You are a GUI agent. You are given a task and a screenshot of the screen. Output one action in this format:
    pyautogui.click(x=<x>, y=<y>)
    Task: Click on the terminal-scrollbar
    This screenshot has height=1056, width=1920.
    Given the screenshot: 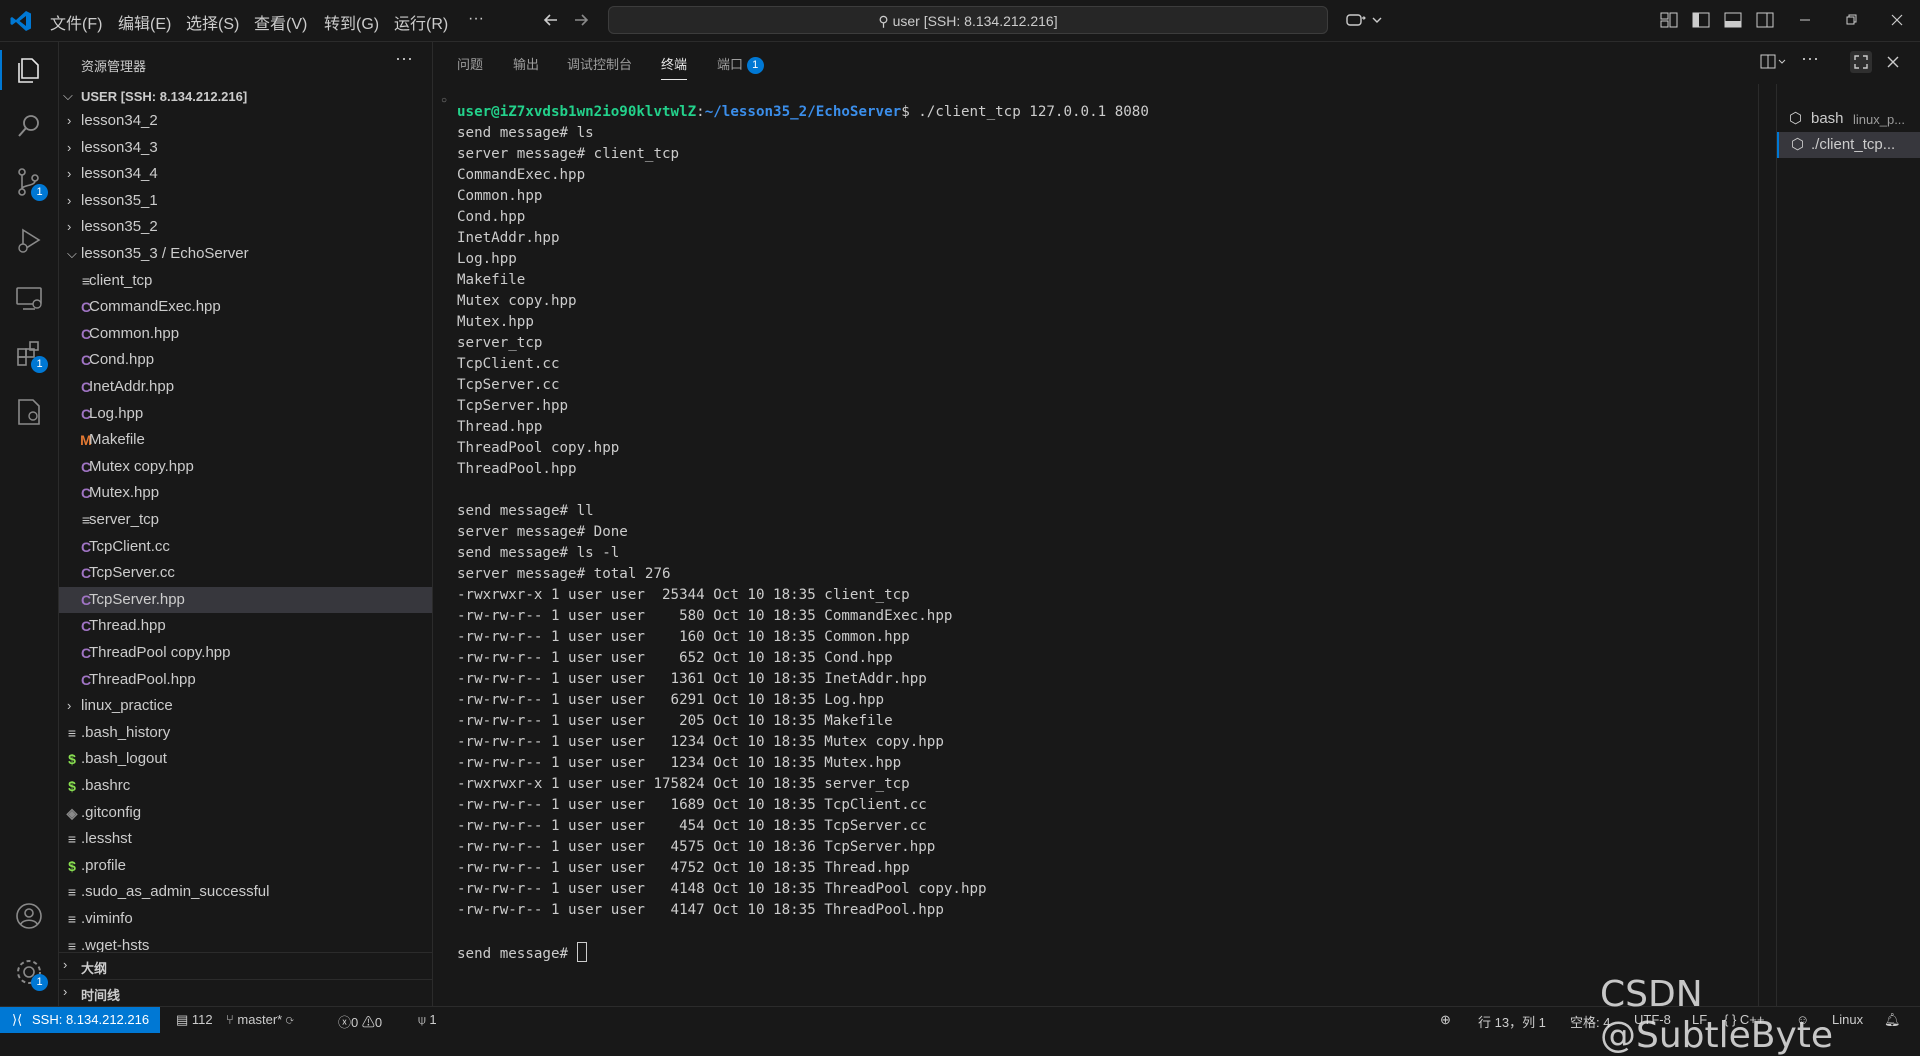 What is the action you would take?
    pyautogui.click(x=1762, y=545)
    